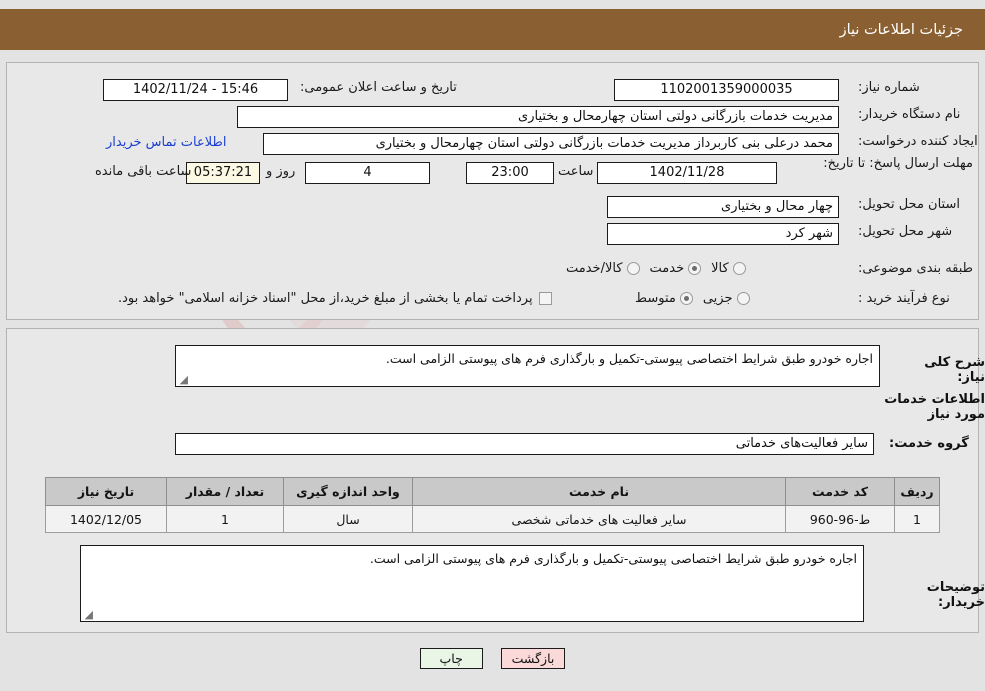  I want to click on radio-jozyi, so click(743, 298).